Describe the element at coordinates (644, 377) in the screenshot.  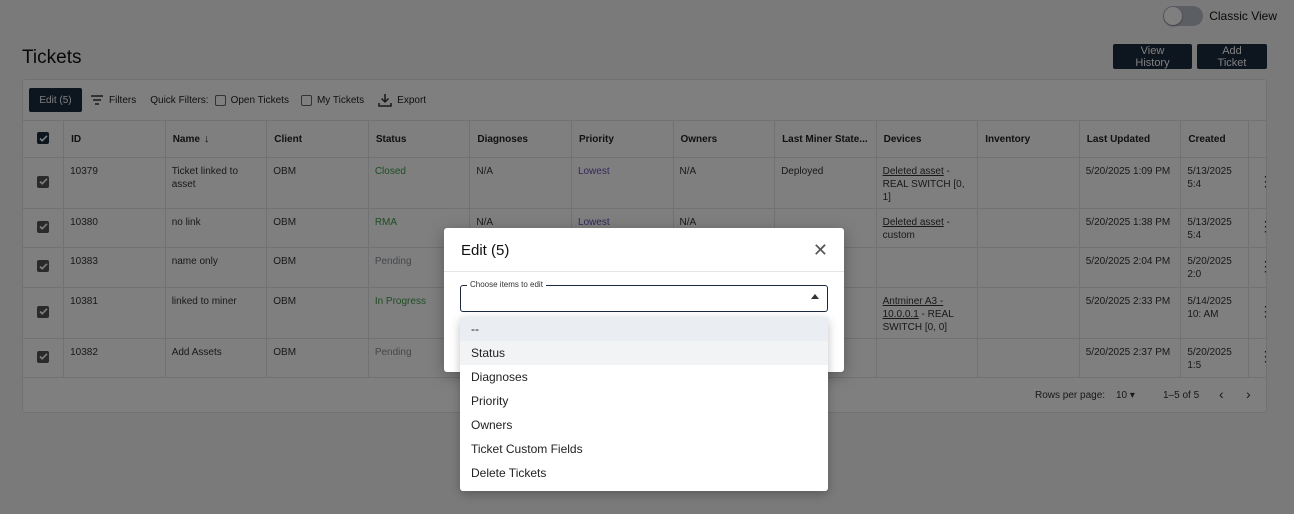
I see `option-diagnoses: Diagnoses` at that location.